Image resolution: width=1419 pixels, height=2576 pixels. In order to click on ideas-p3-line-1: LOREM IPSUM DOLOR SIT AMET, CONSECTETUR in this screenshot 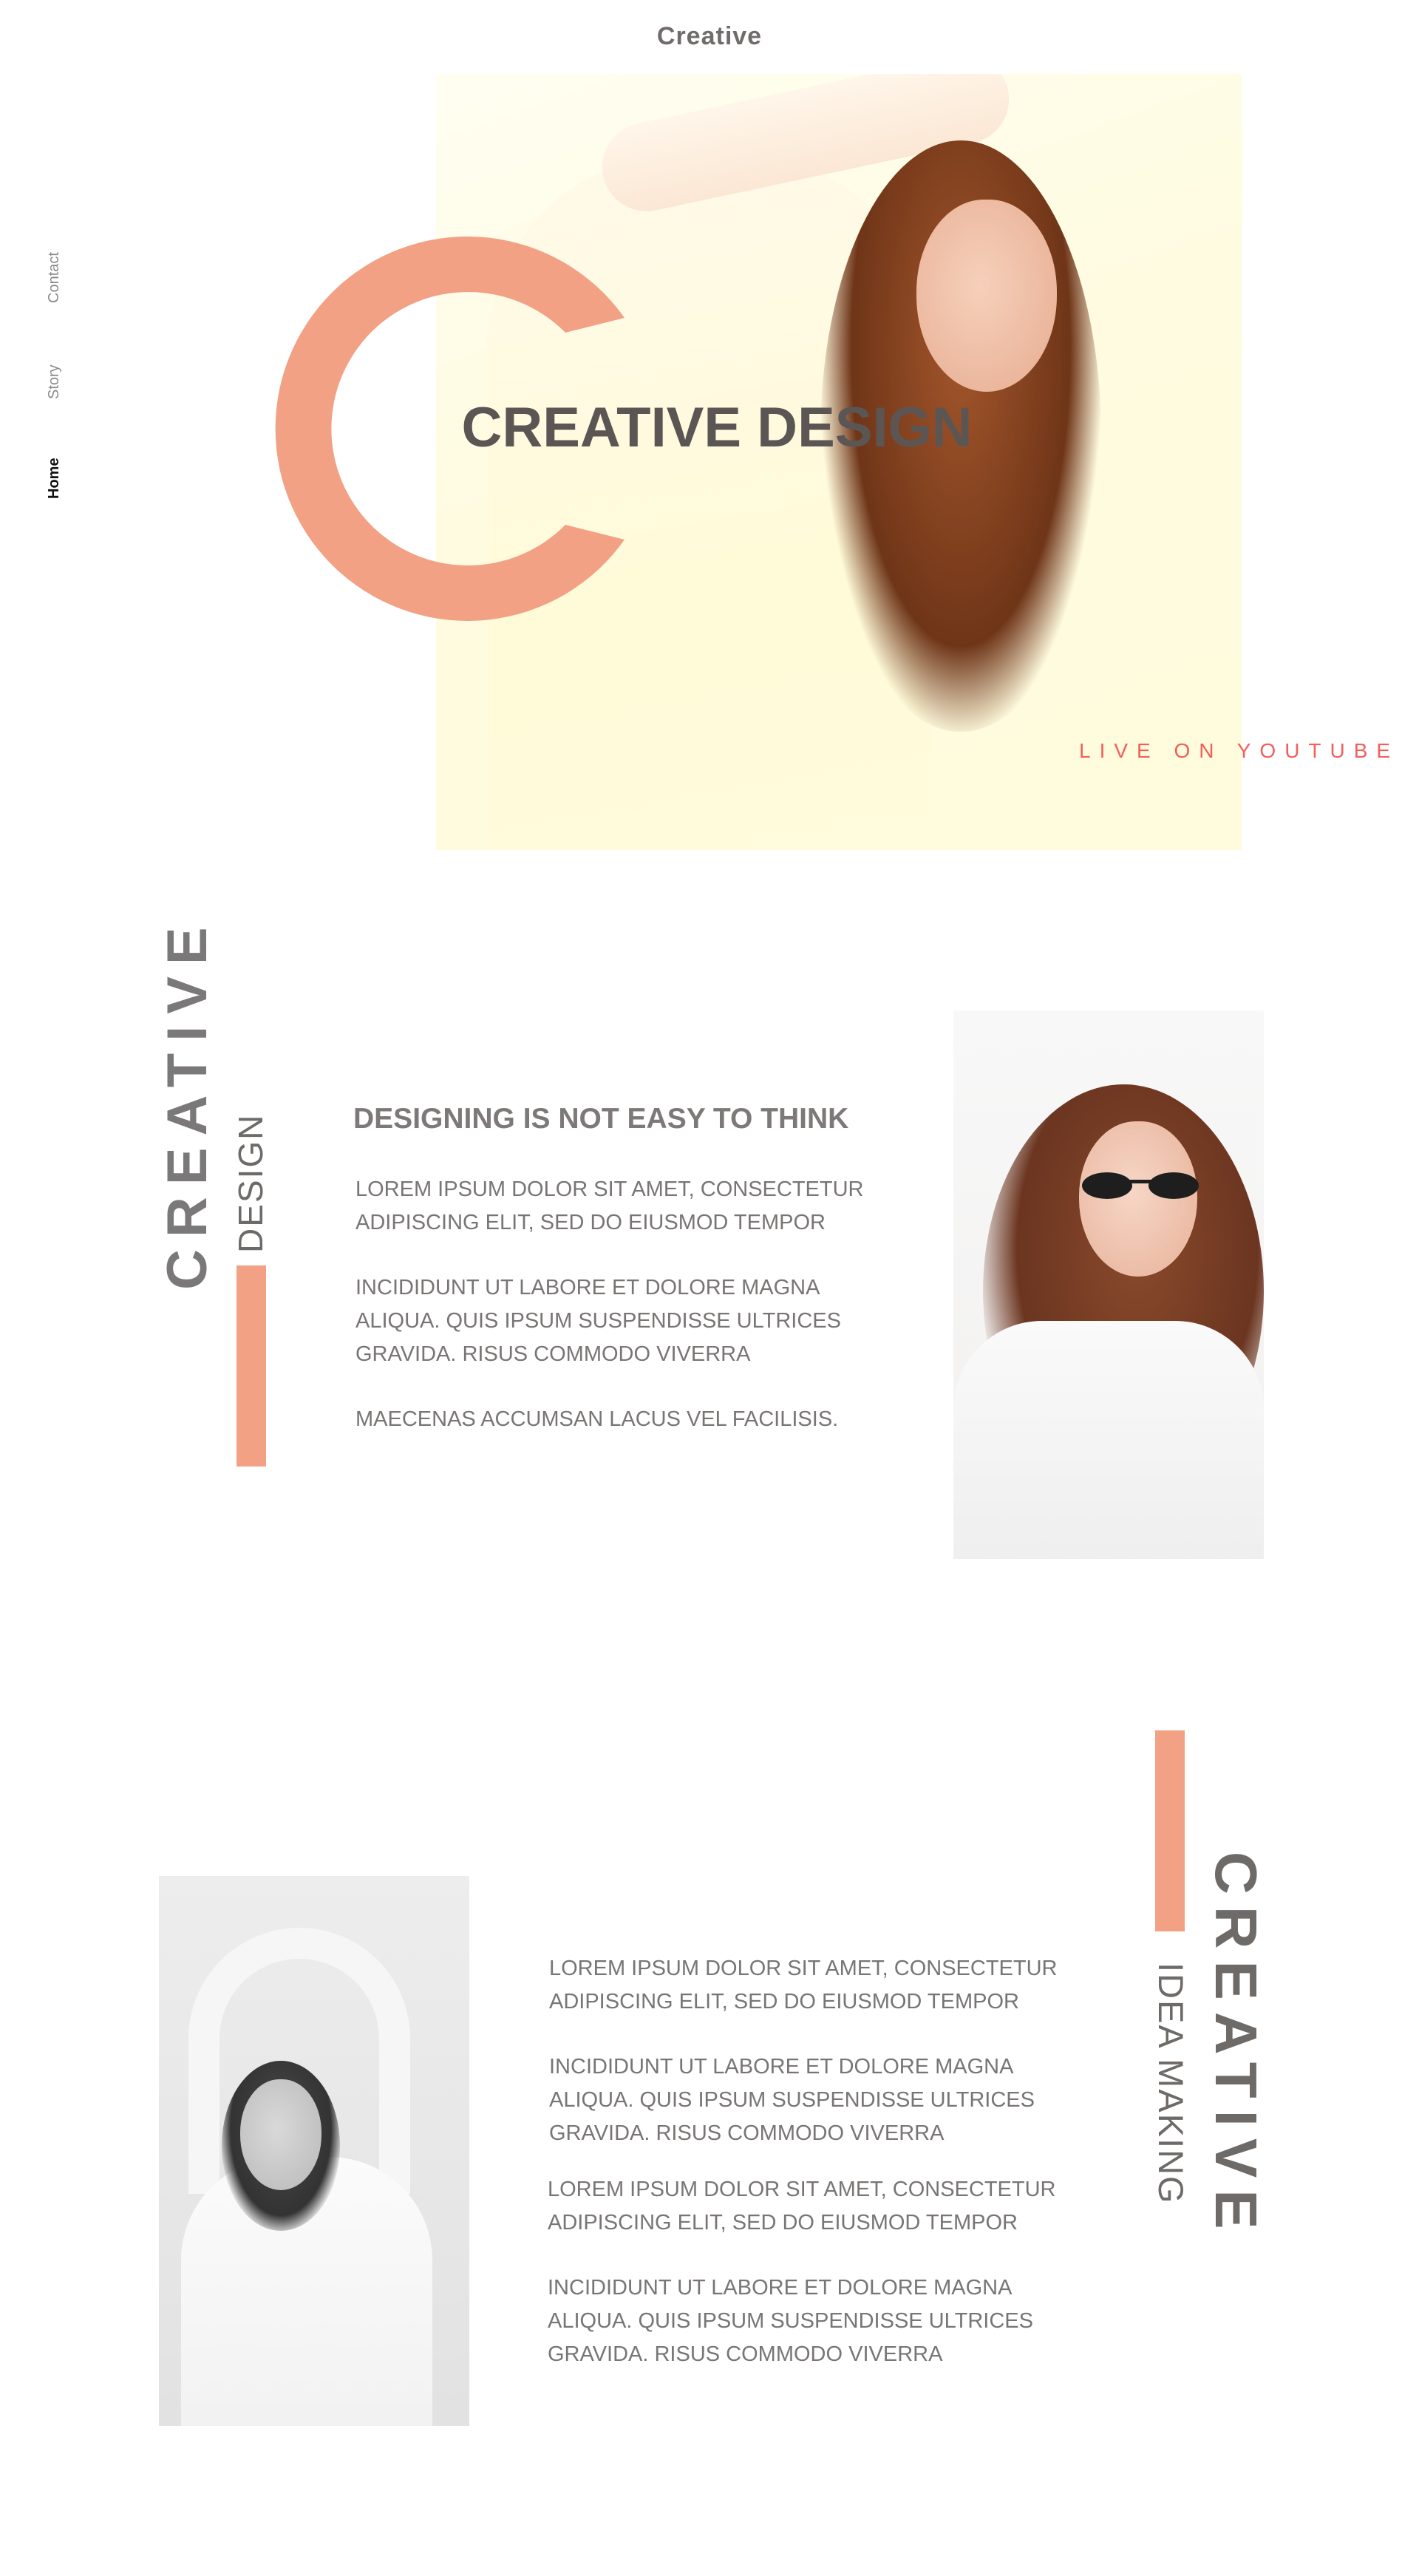, I will do `click(802, 2189)`.